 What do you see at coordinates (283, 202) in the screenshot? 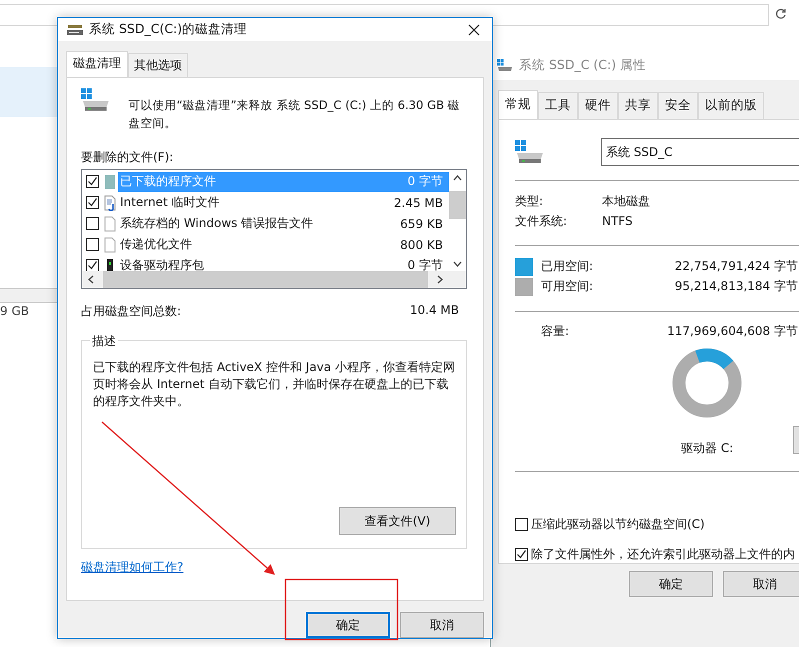
I see `list-item: Internet 临时文件 2.45 MB` at bounding box center [283, 202].